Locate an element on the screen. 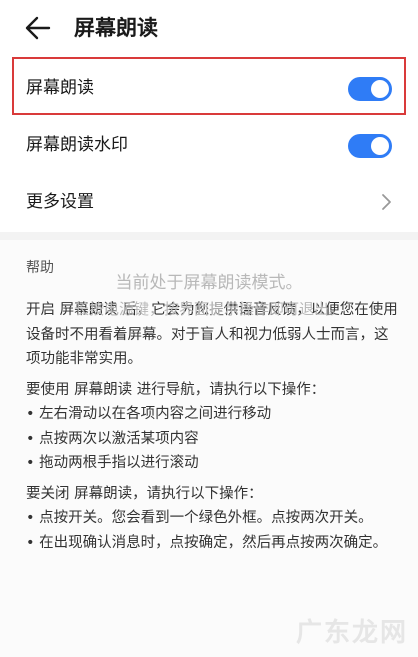  chevron-right-icon is located at coordinates (386, 202).